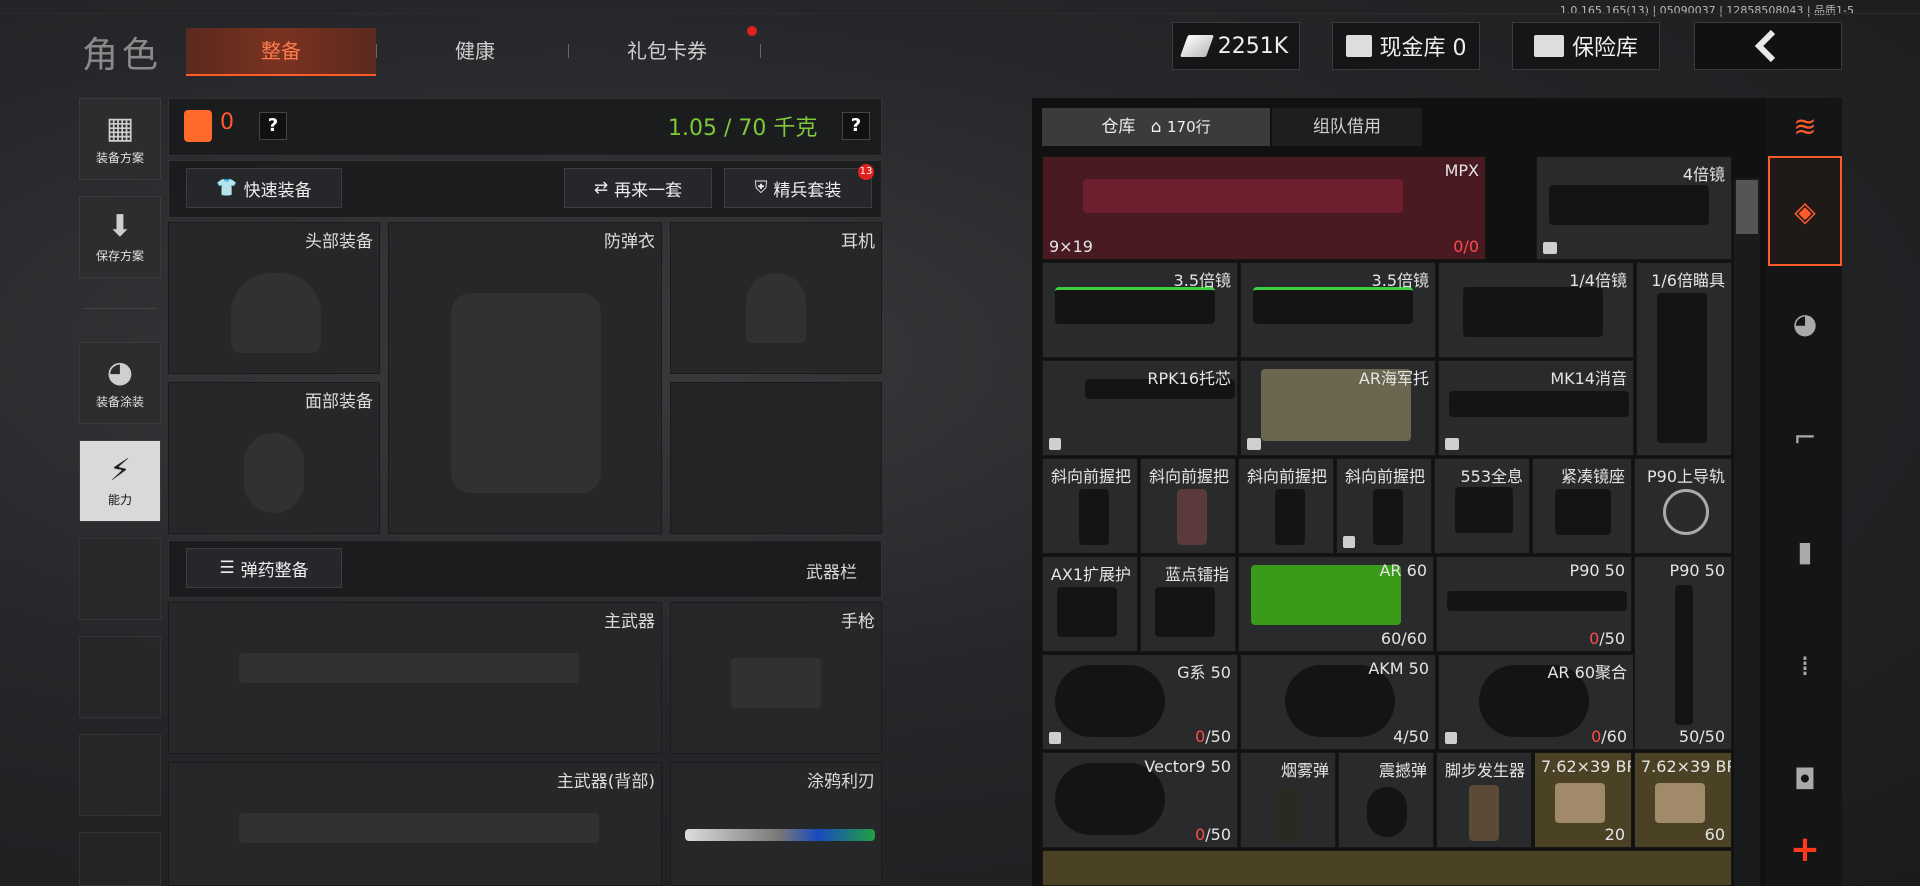 Image resolution: width=1920 pixels, height=886 pixels. What do you see at coordinates (1536, 310) in the screenshot?
I see `stash-item-1-4x-scope: 1/4倍镜` at bounding box center [1536, 310].